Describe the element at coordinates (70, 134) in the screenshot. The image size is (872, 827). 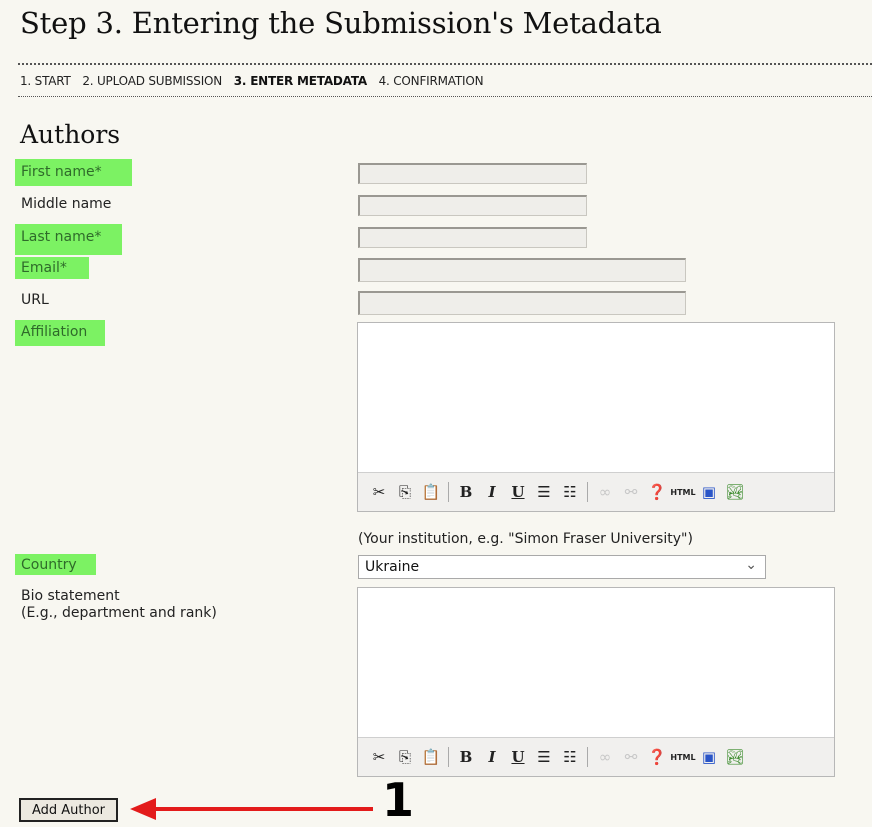
I see `section-heading-authors: Authors` at that location.